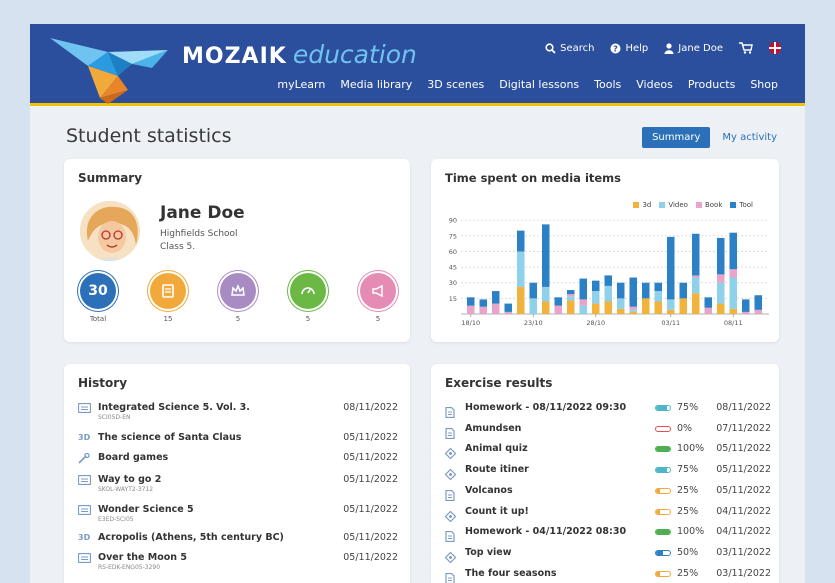 This screenshot has height=583, width=835. Describe the element at coordinates (691, 532) in the screenshot. I see `exercise-item-percent: 100%` at that location.